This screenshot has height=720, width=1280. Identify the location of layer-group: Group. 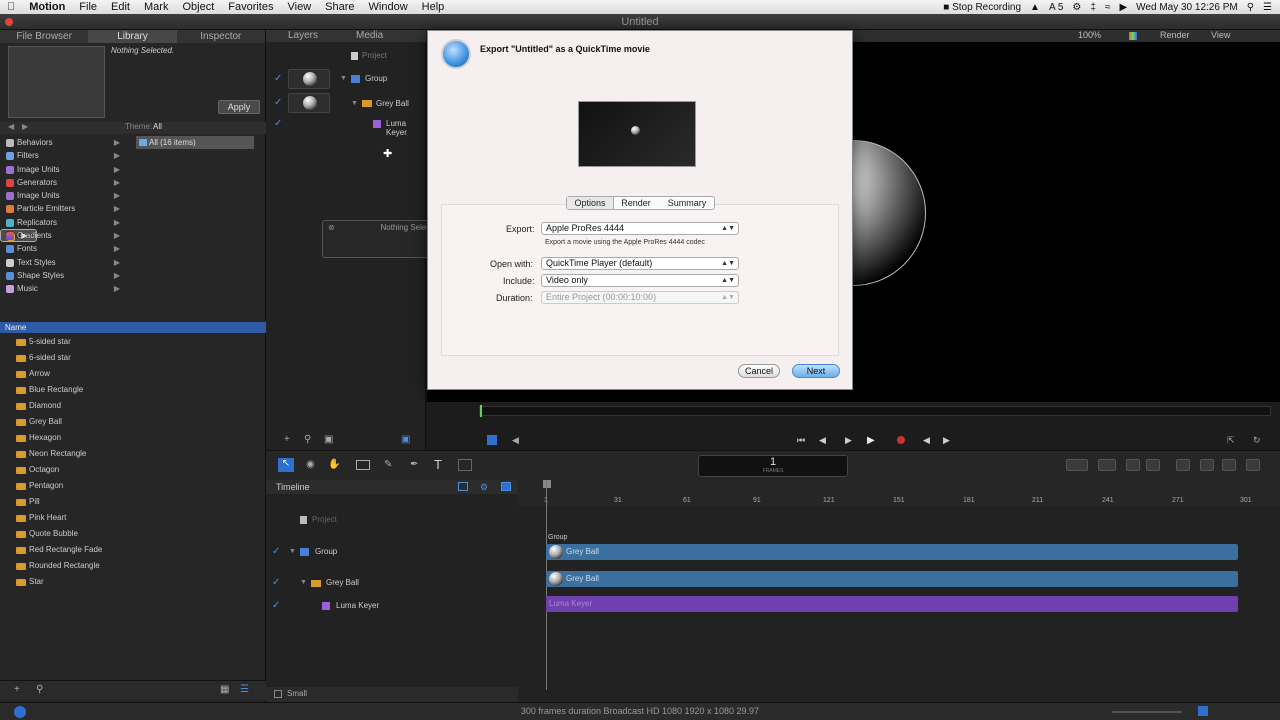
(376, 78).